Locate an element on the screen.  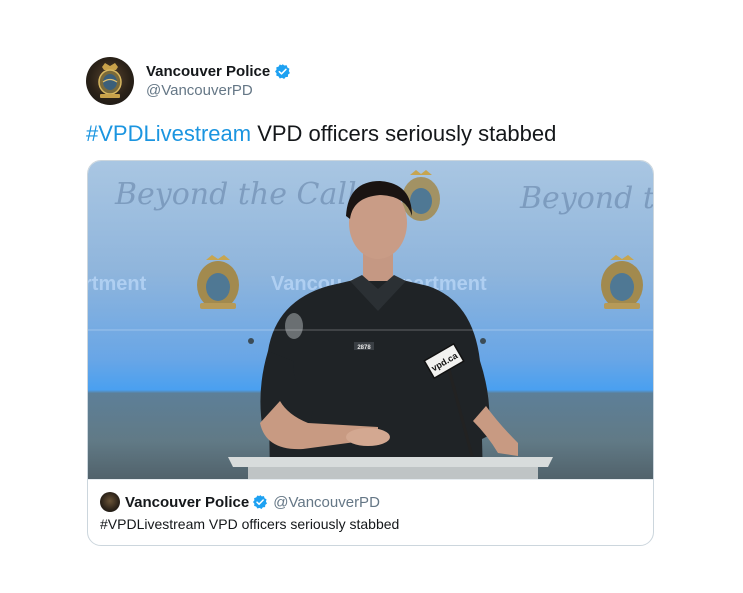
avatar is located at coordinates (110, 81).